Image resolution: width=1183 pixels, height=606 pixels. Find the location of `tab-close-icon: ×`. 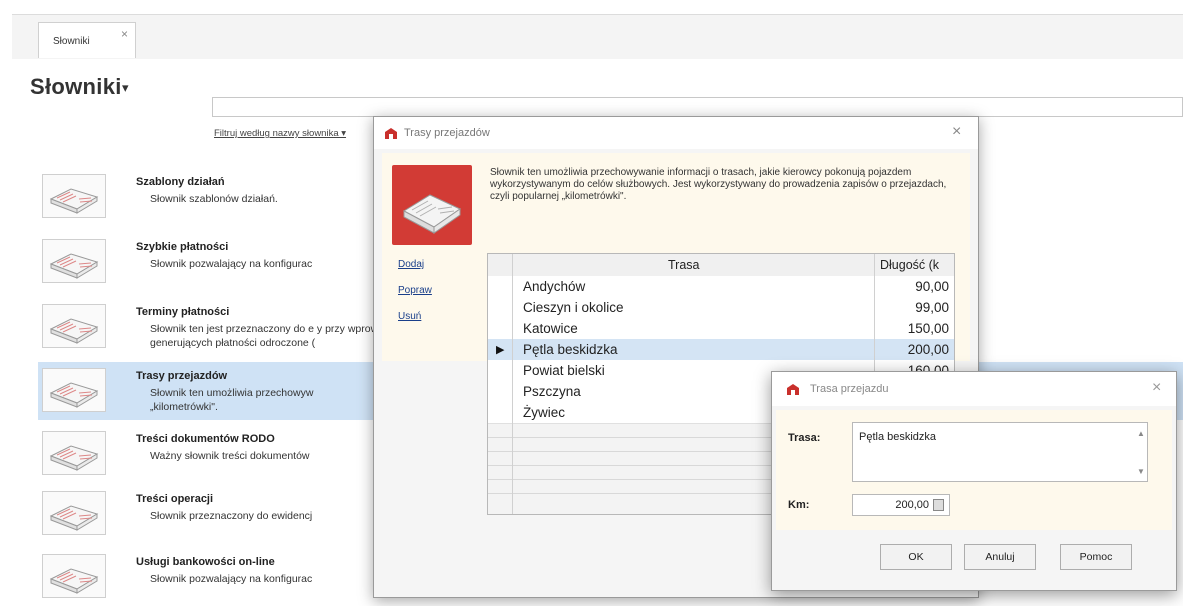

tab-close-icon: × is located at coordinates (124, 34).